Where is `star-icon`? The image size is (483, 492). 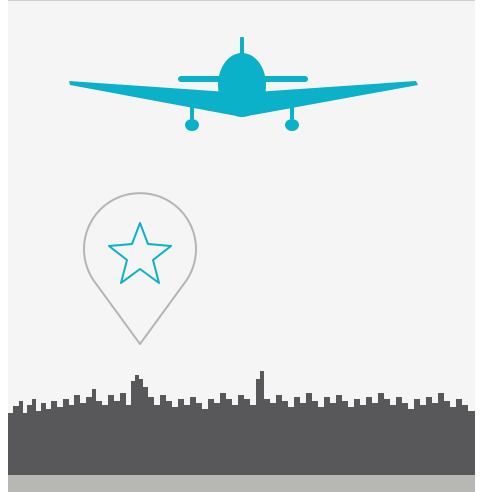 star-icon is located at coordinates (140, 253).